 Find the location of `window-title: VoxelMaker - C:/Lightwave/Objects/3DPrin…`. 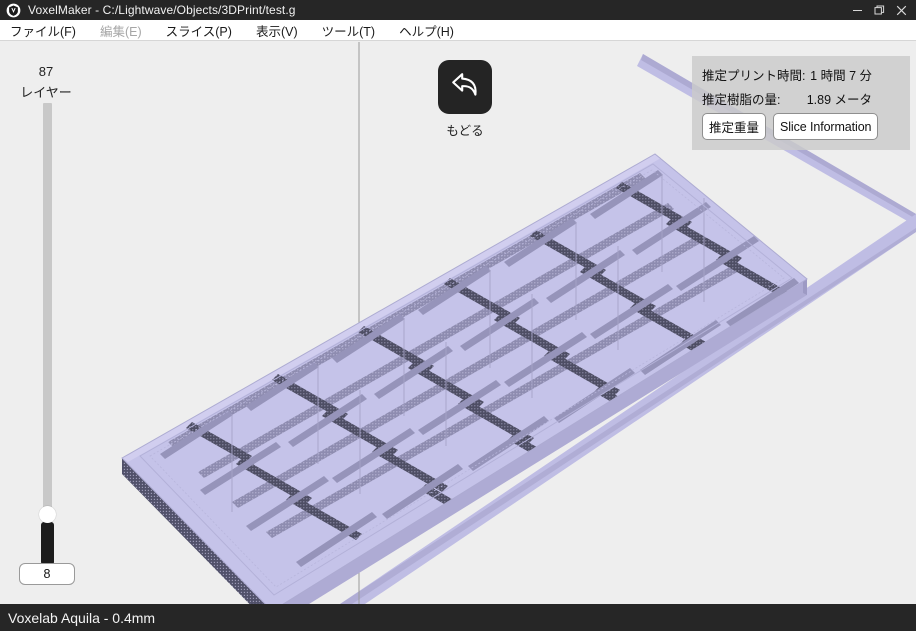

window-title: VoxelMaker - C:/Lightwave/Objects/3DPrin… is located at coordinates (162, 10).